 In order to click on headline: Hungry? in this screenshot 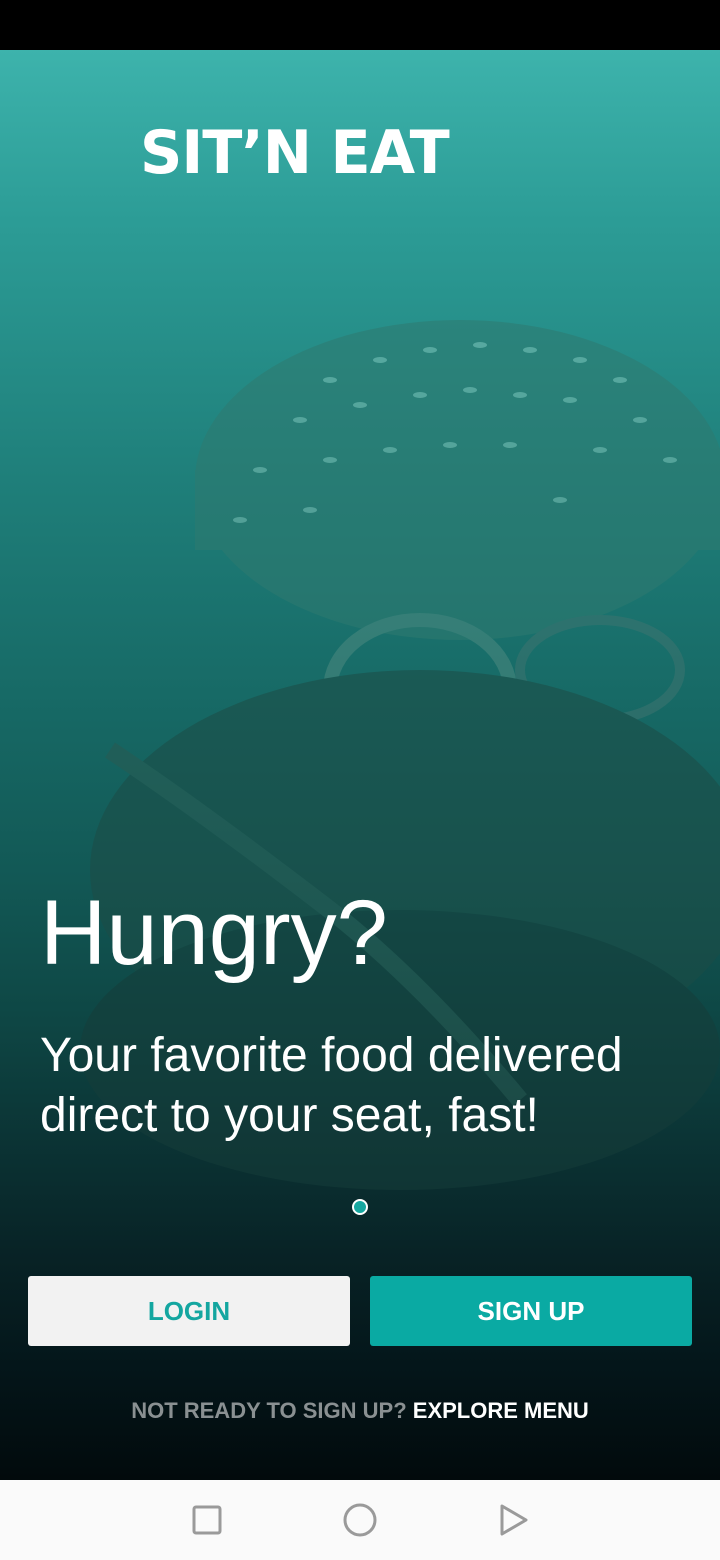, I will do `click(214, 933)`.